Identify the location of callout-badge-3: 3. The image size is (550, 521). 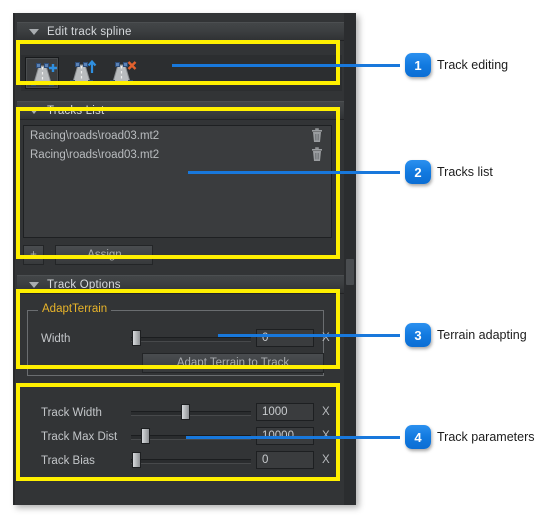
(418, 335).